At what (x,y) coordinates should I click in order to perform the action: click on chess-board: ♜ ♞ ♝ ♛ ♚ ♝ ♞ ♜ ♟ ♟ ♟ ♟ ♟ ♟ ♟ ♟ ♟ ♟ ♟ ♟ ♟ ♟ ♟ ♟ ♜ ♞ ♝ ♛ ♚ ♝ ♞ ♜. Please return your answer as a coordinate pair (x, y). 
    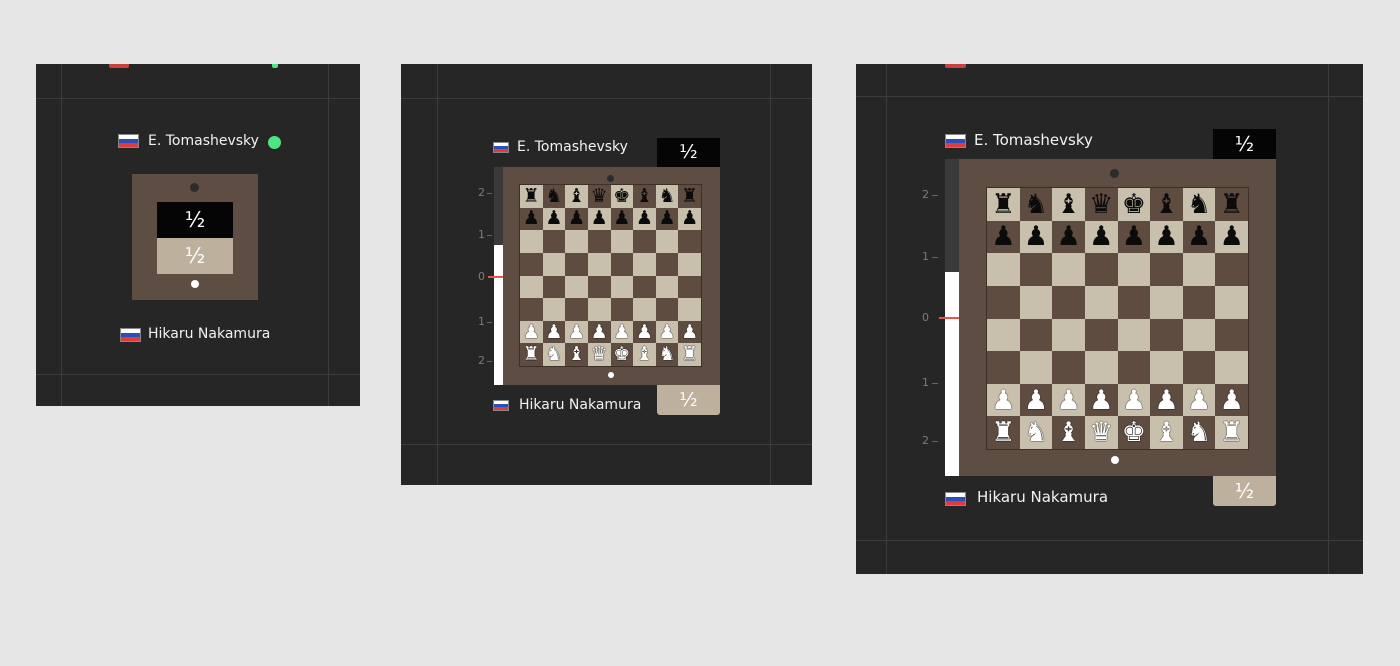
    Looking at the image, I should click on (1117, 318).